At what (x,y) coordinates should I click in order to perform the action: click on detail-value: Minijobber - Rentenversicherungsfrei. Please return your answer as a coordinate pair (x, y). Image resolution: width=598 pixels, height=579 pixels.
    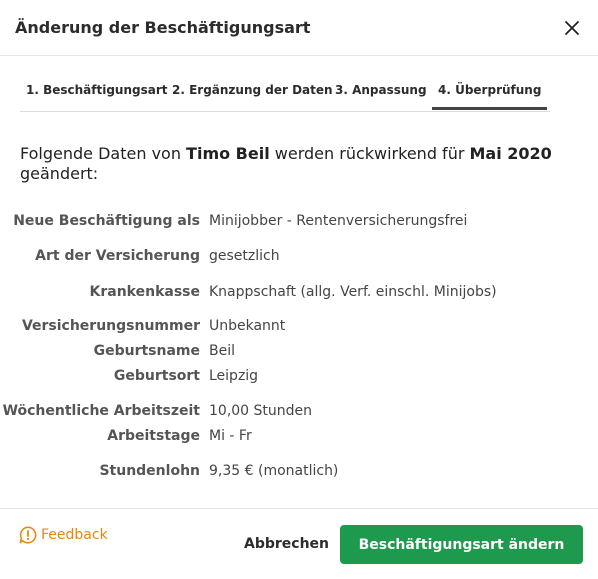
    Looking at the image, I should click on (338, 221).